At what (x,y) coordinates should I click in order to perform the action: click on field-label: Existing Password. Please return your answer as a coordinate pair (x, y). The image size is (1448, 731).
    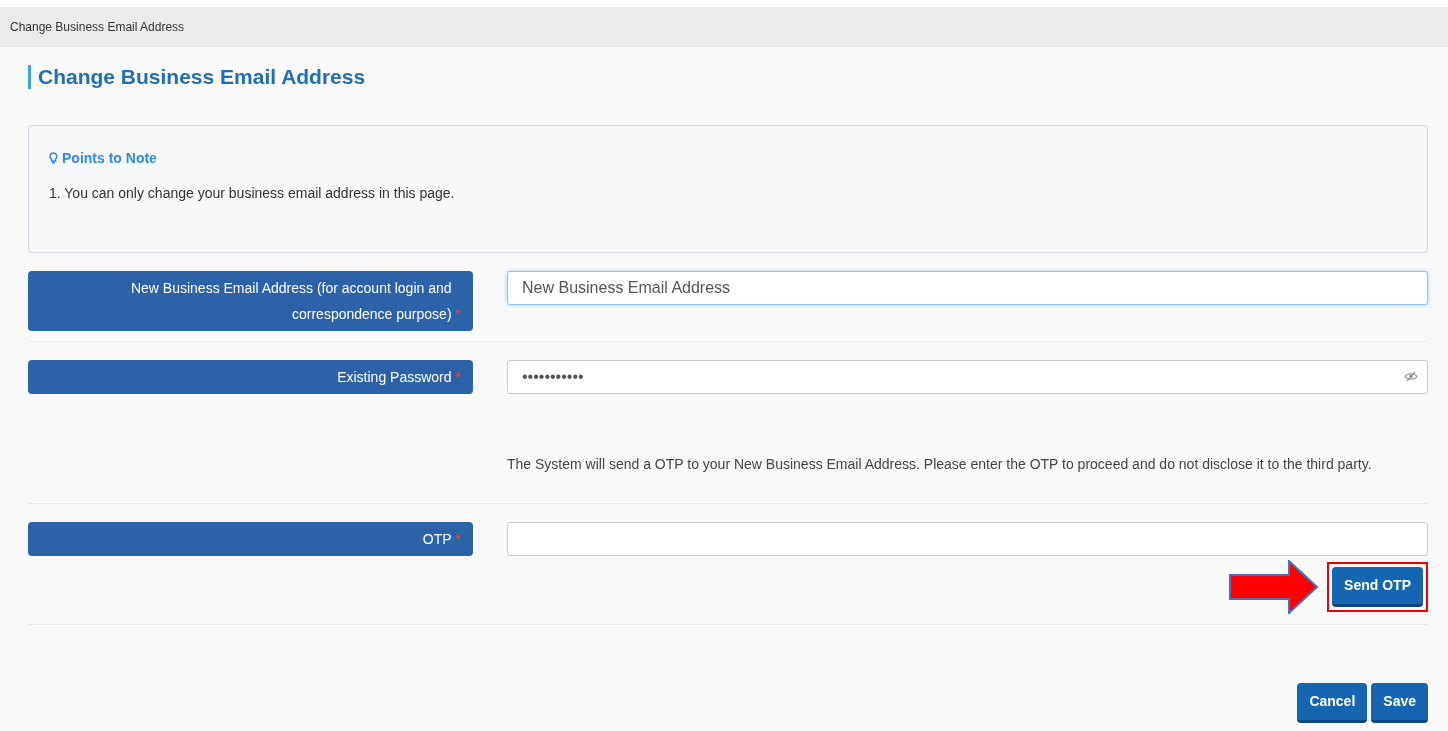
    Looking at the image, I should click on (394, 377).